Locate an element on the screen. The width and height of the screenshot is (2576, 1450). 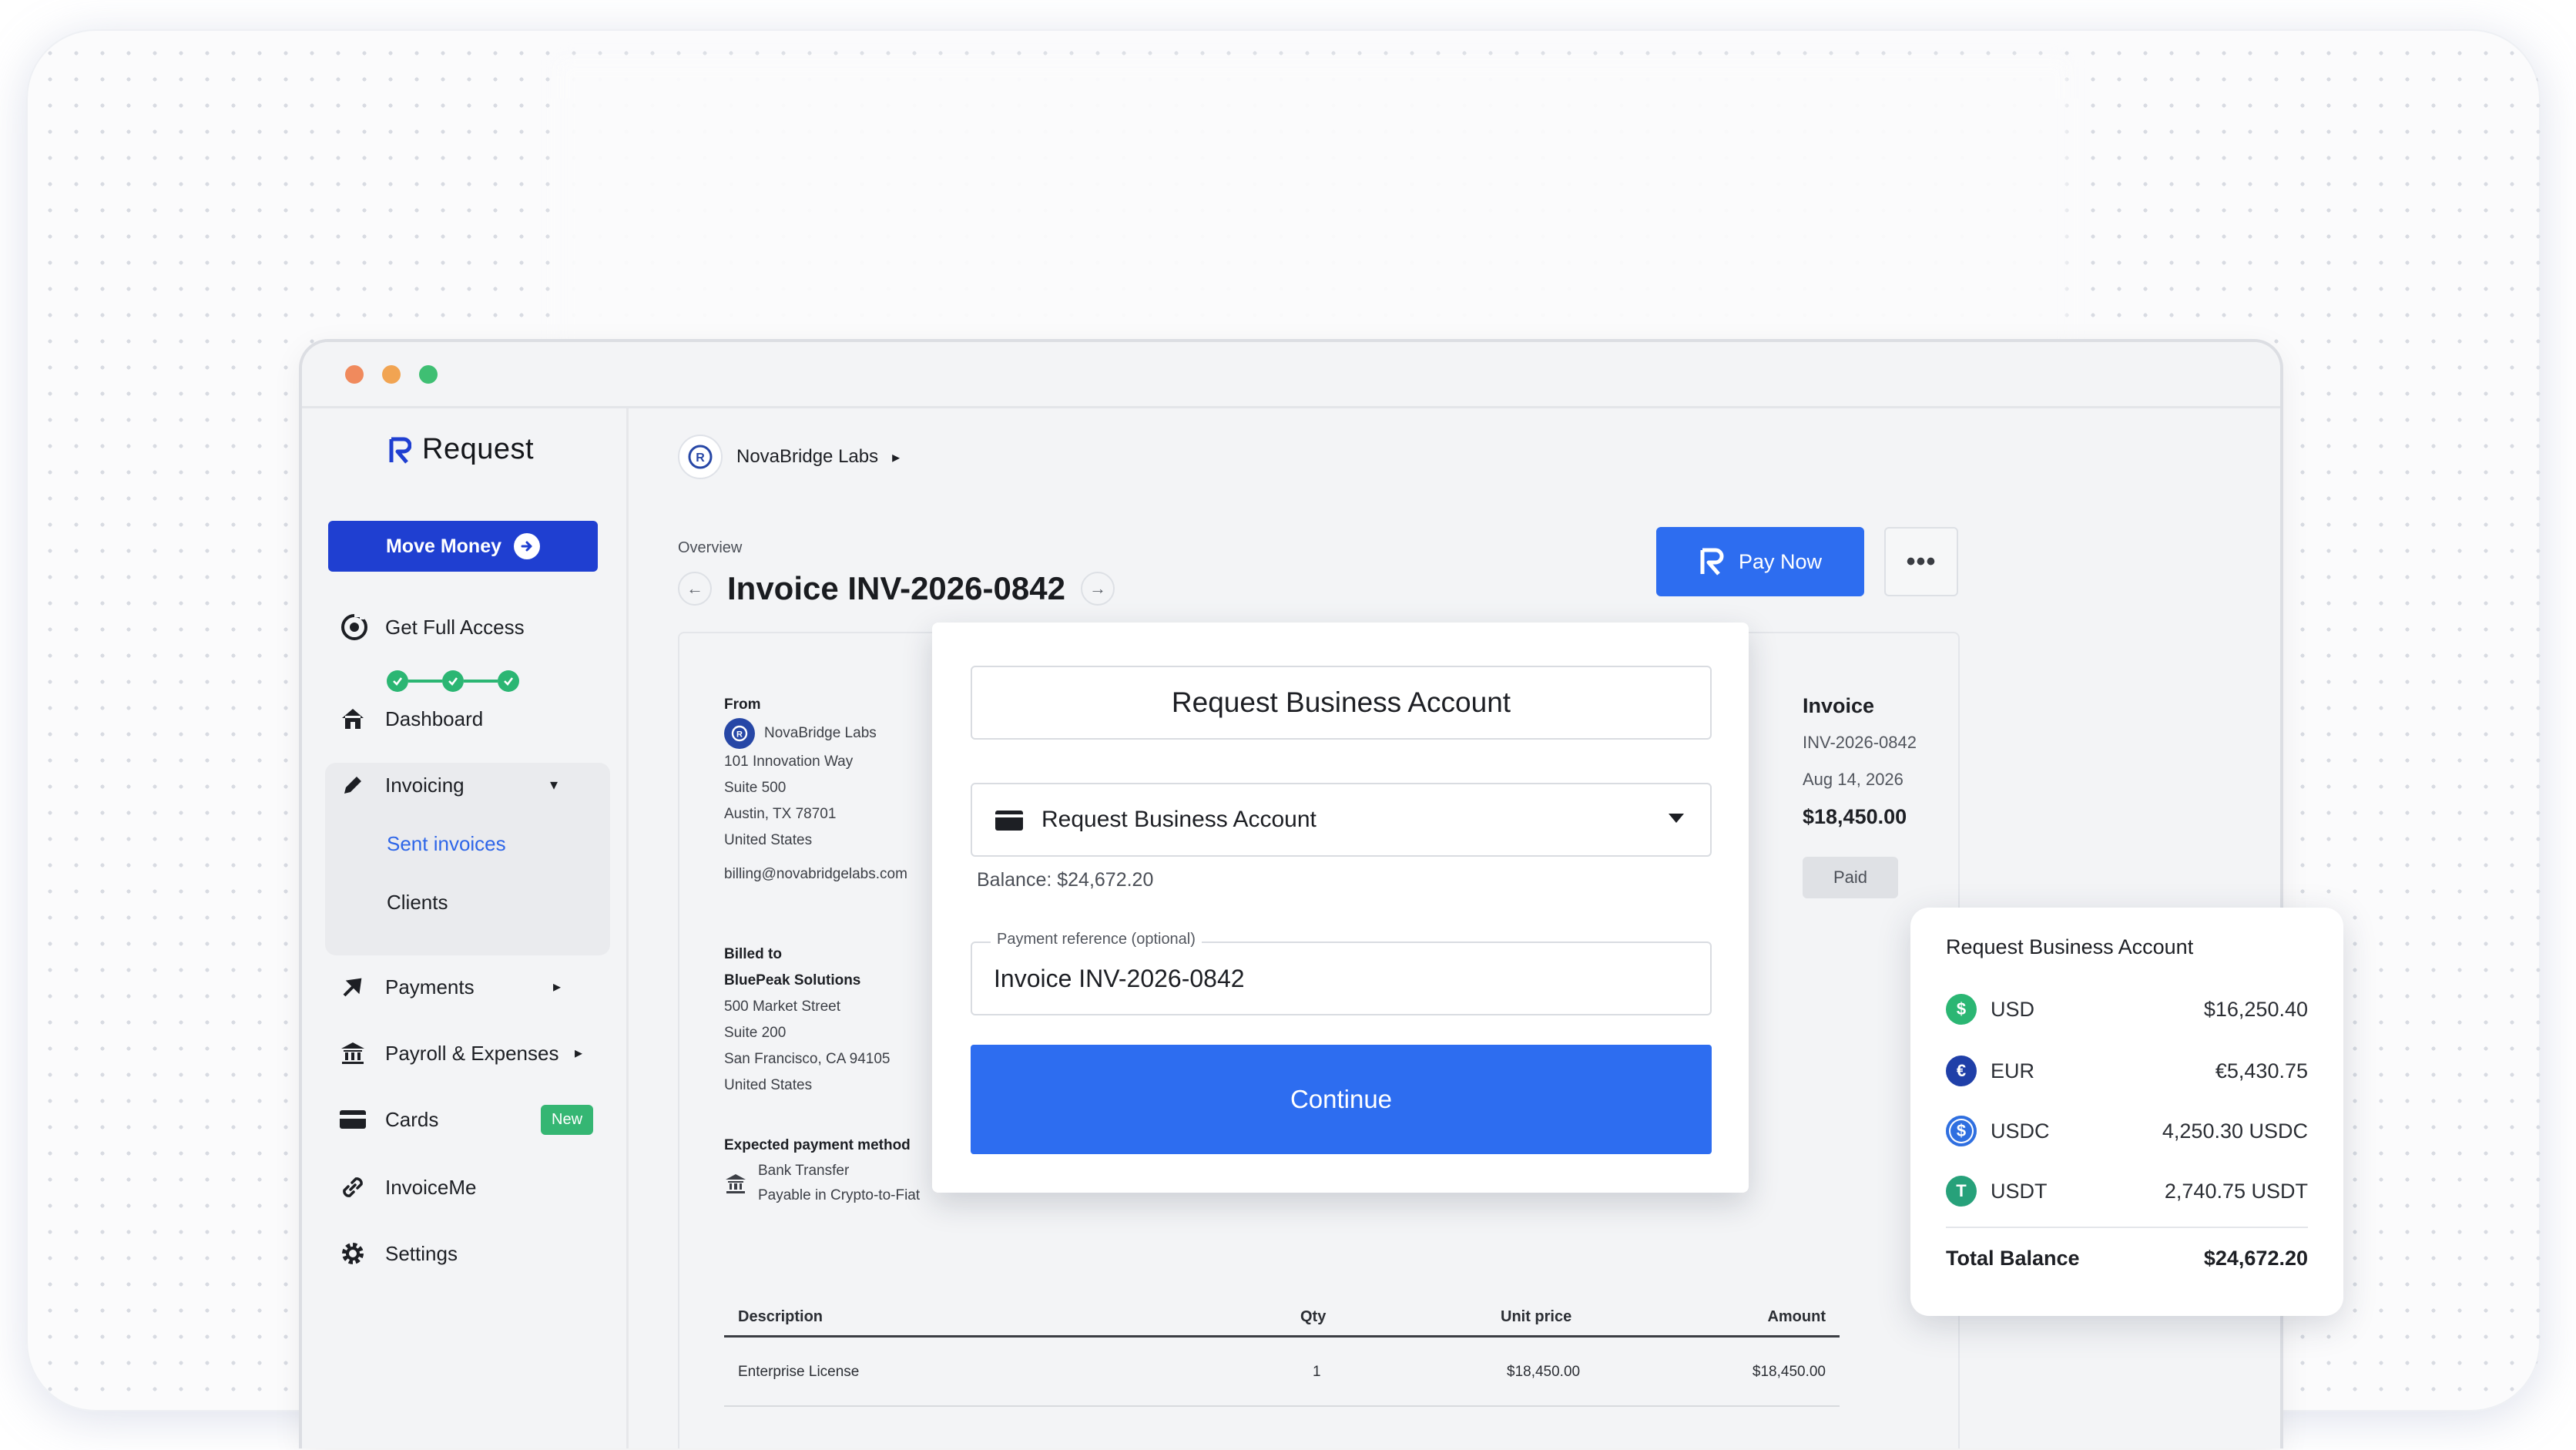
sidebar-item-label: InvoiceMe is located at coordinates (431, 1187).